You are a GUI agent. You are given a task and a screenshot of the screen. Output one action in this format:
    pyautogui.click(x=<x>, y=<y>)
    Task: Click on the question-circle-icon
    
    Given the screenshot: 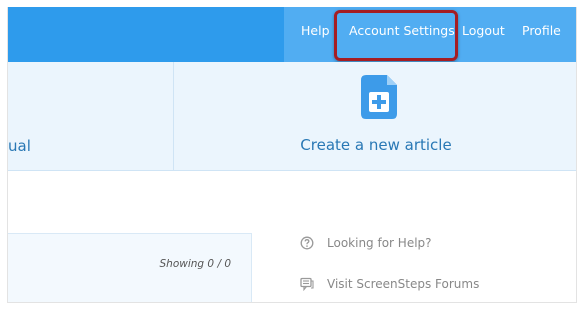 What is the action you would take?
    pyautogui.click(x=307, y=243)
    